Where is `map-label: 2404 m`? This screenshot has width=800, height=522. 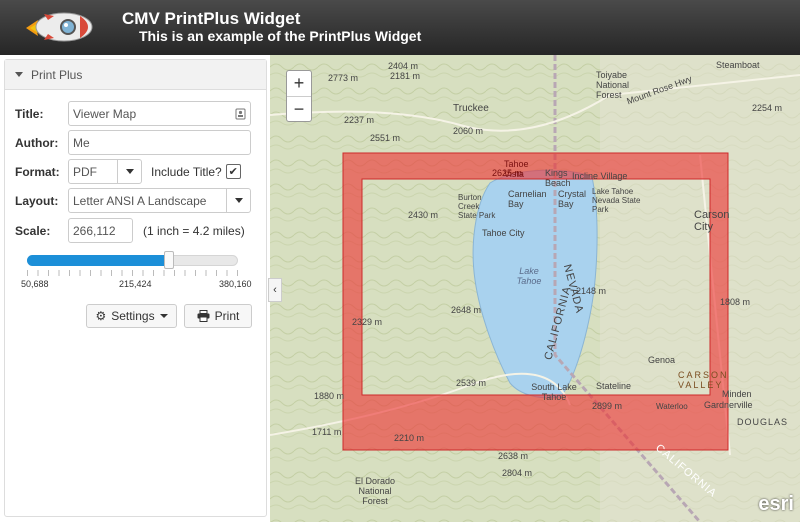 map-label: 2404 m is located at coordinates (403, 66).